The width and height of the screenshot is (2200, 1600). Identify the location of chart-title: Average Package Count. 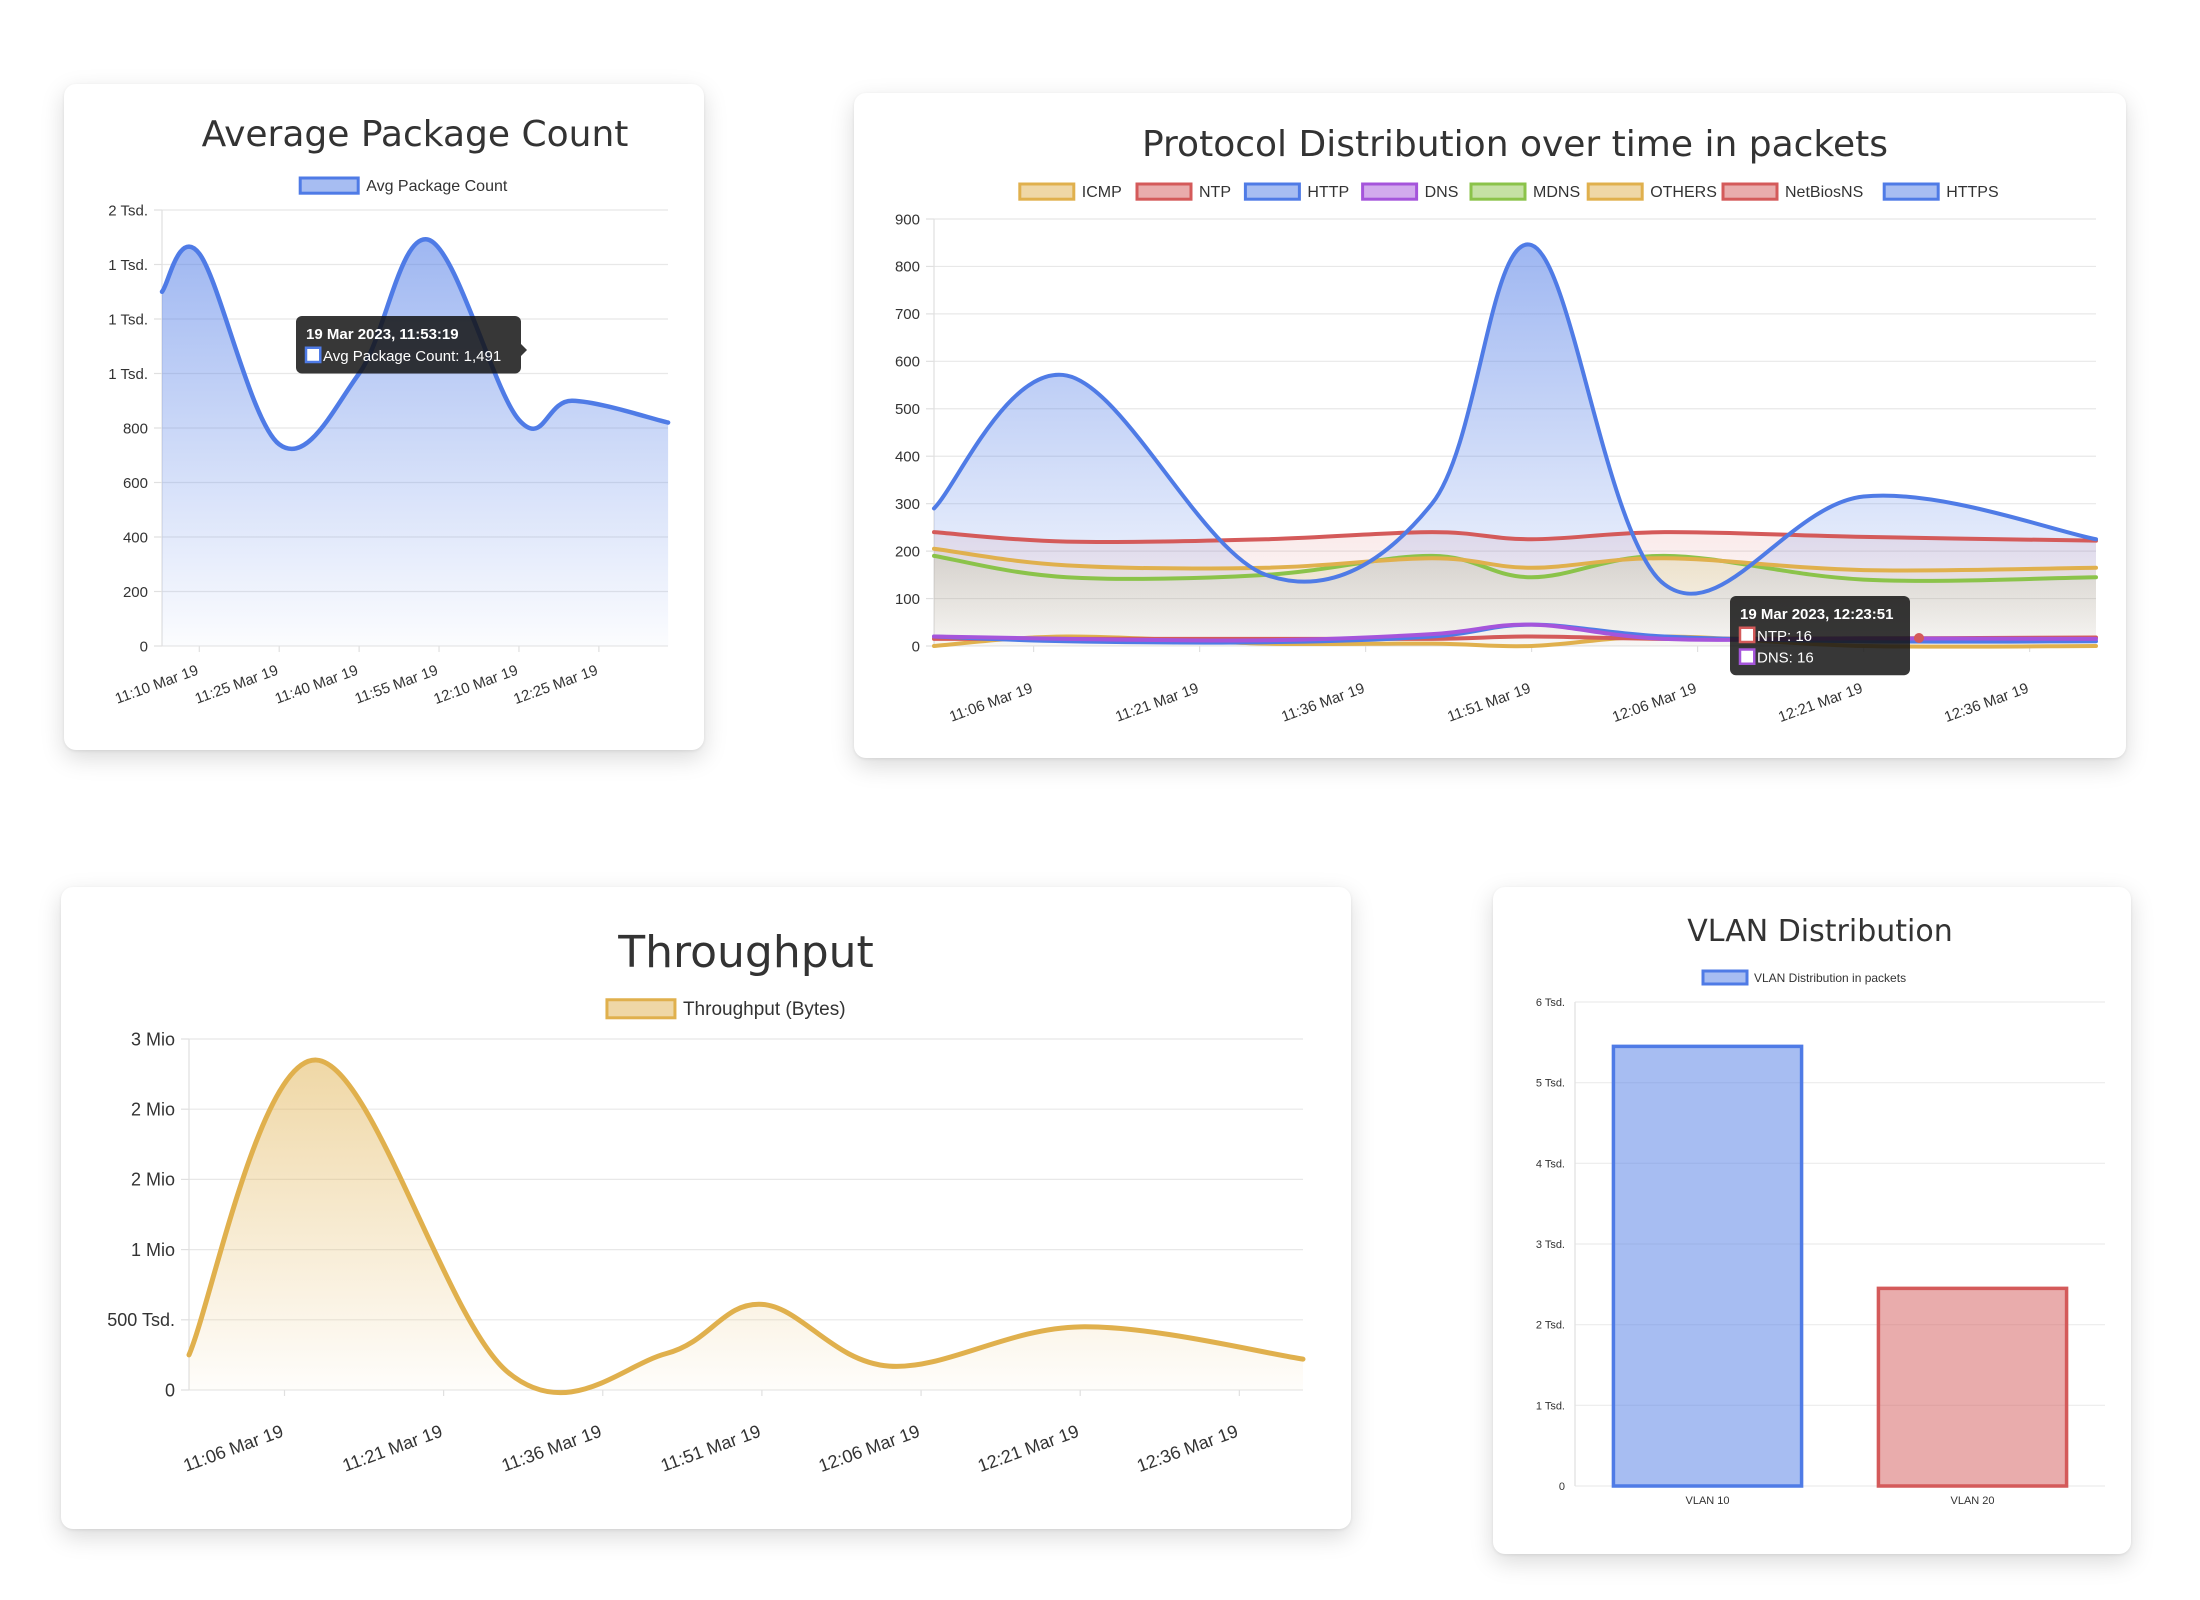
(415, 134).